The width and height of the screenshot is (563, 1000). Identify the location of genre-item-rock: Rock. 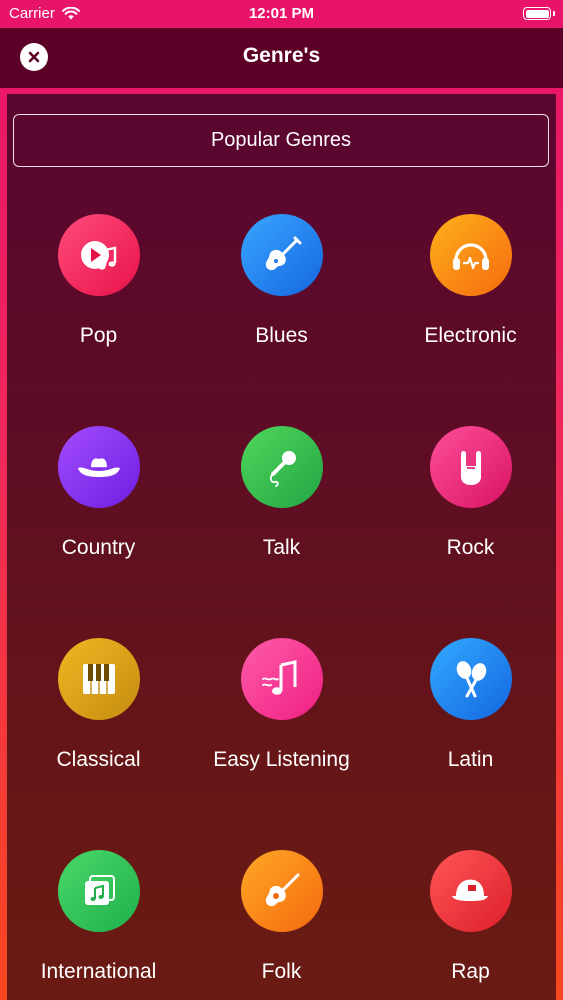
(466, 493).